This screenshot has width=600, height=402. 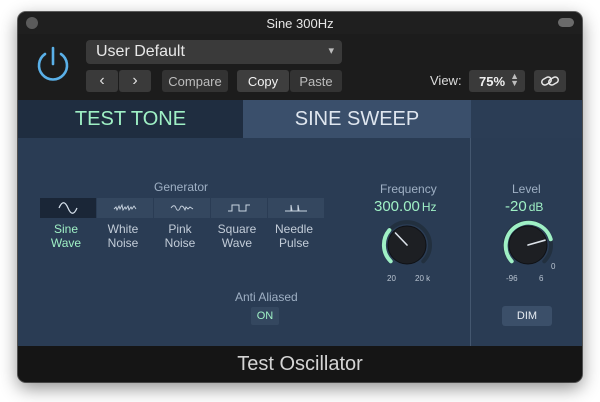 I want to click on square-wave-button, so click(x=239, y=208).